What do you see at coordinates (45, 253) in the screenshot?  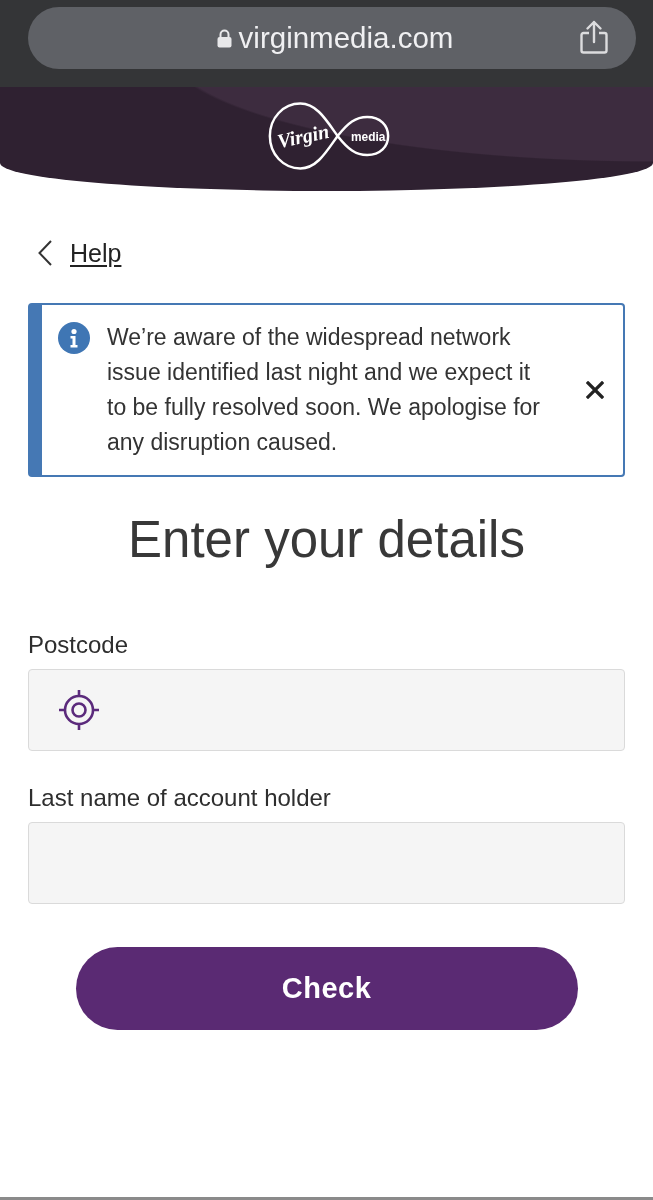 I see `chevron-left-icon` at bounding box center [45, 253].